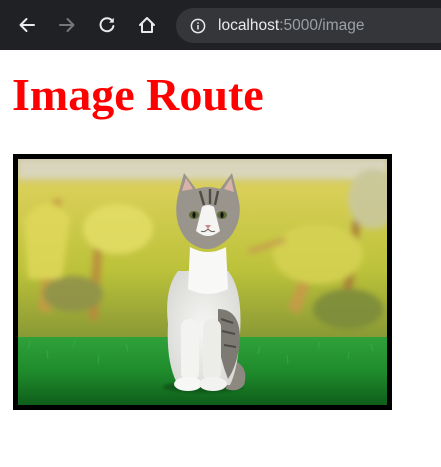 The width and height of the screenshot is (441, 467). I want to click on url-text: localhost:5000/image, so click(291, 26).